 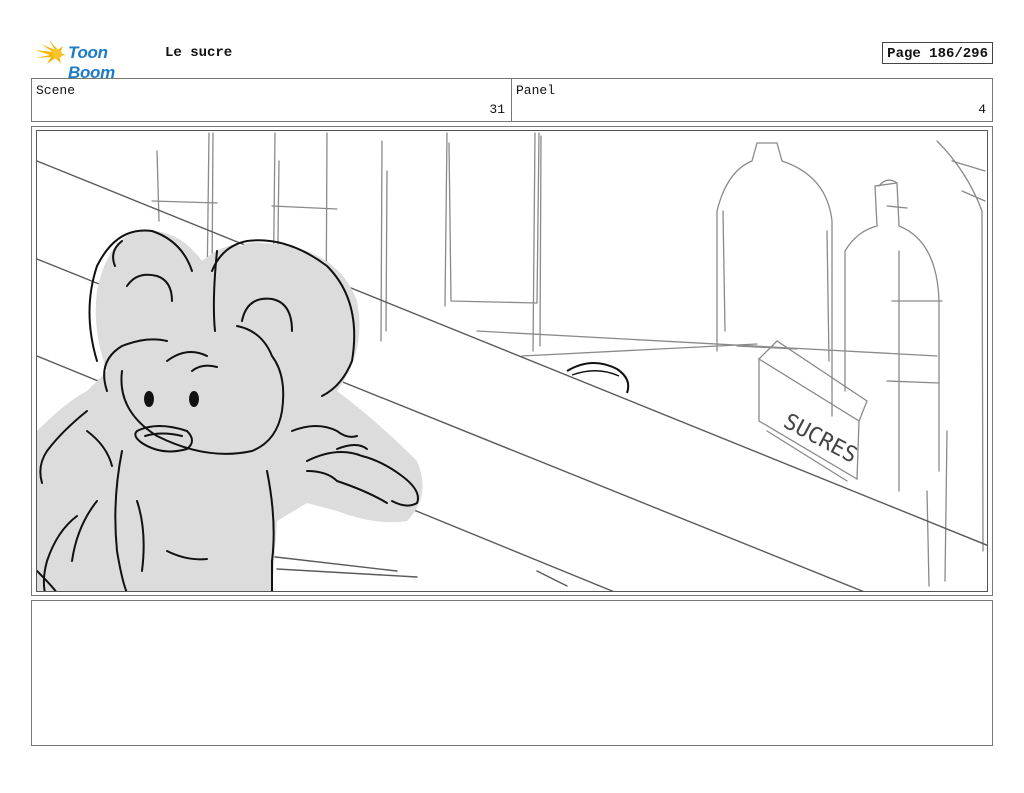 I want to click on document-title: Le sucre, so click(x=199, y=53).